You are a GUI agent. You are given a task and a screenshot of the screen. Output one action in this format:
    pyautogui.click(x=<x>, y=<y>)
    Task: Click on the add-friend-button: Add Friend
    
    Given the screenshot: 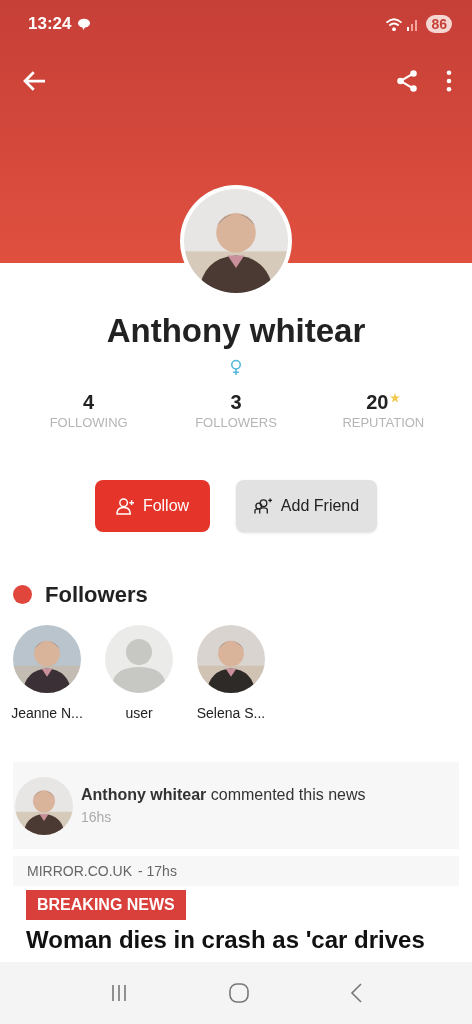 What is the action you would take?
    pyautogui.click(x=306, y=506)
    